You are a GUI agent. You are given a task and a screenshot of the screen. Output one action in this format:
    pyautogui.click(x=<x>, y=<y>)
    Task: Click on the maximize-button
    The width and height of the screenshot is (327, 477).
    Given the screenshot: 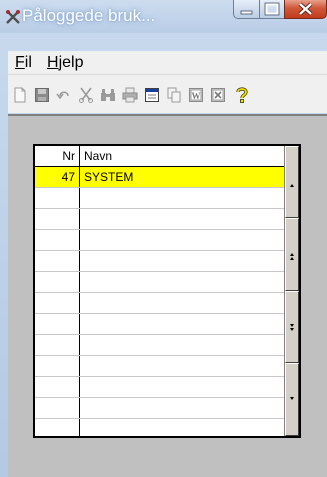 What is the action you would take?
    pyautogui.click(x=272, y=9)
    